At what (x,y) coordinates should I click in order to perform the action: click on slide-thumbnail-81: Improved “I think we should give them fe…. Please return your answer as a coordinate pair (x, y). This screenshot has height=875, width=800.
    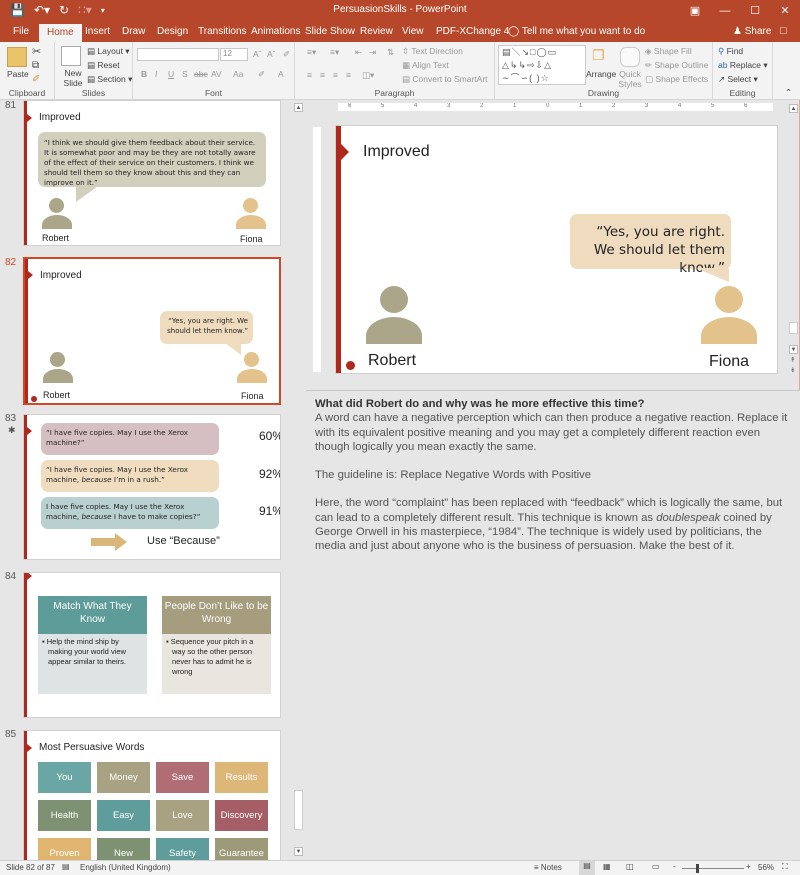
    Looking at the image, I should click on (152, 173).